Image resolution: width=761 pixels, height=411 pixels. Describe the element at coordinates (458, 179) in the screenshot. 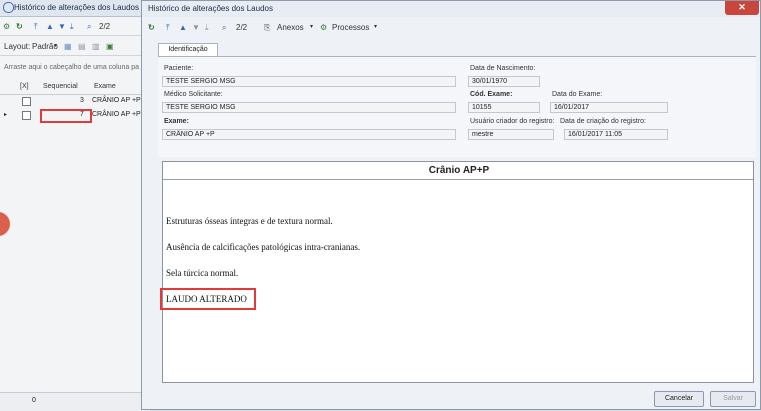

I see `document-divider` at that location.